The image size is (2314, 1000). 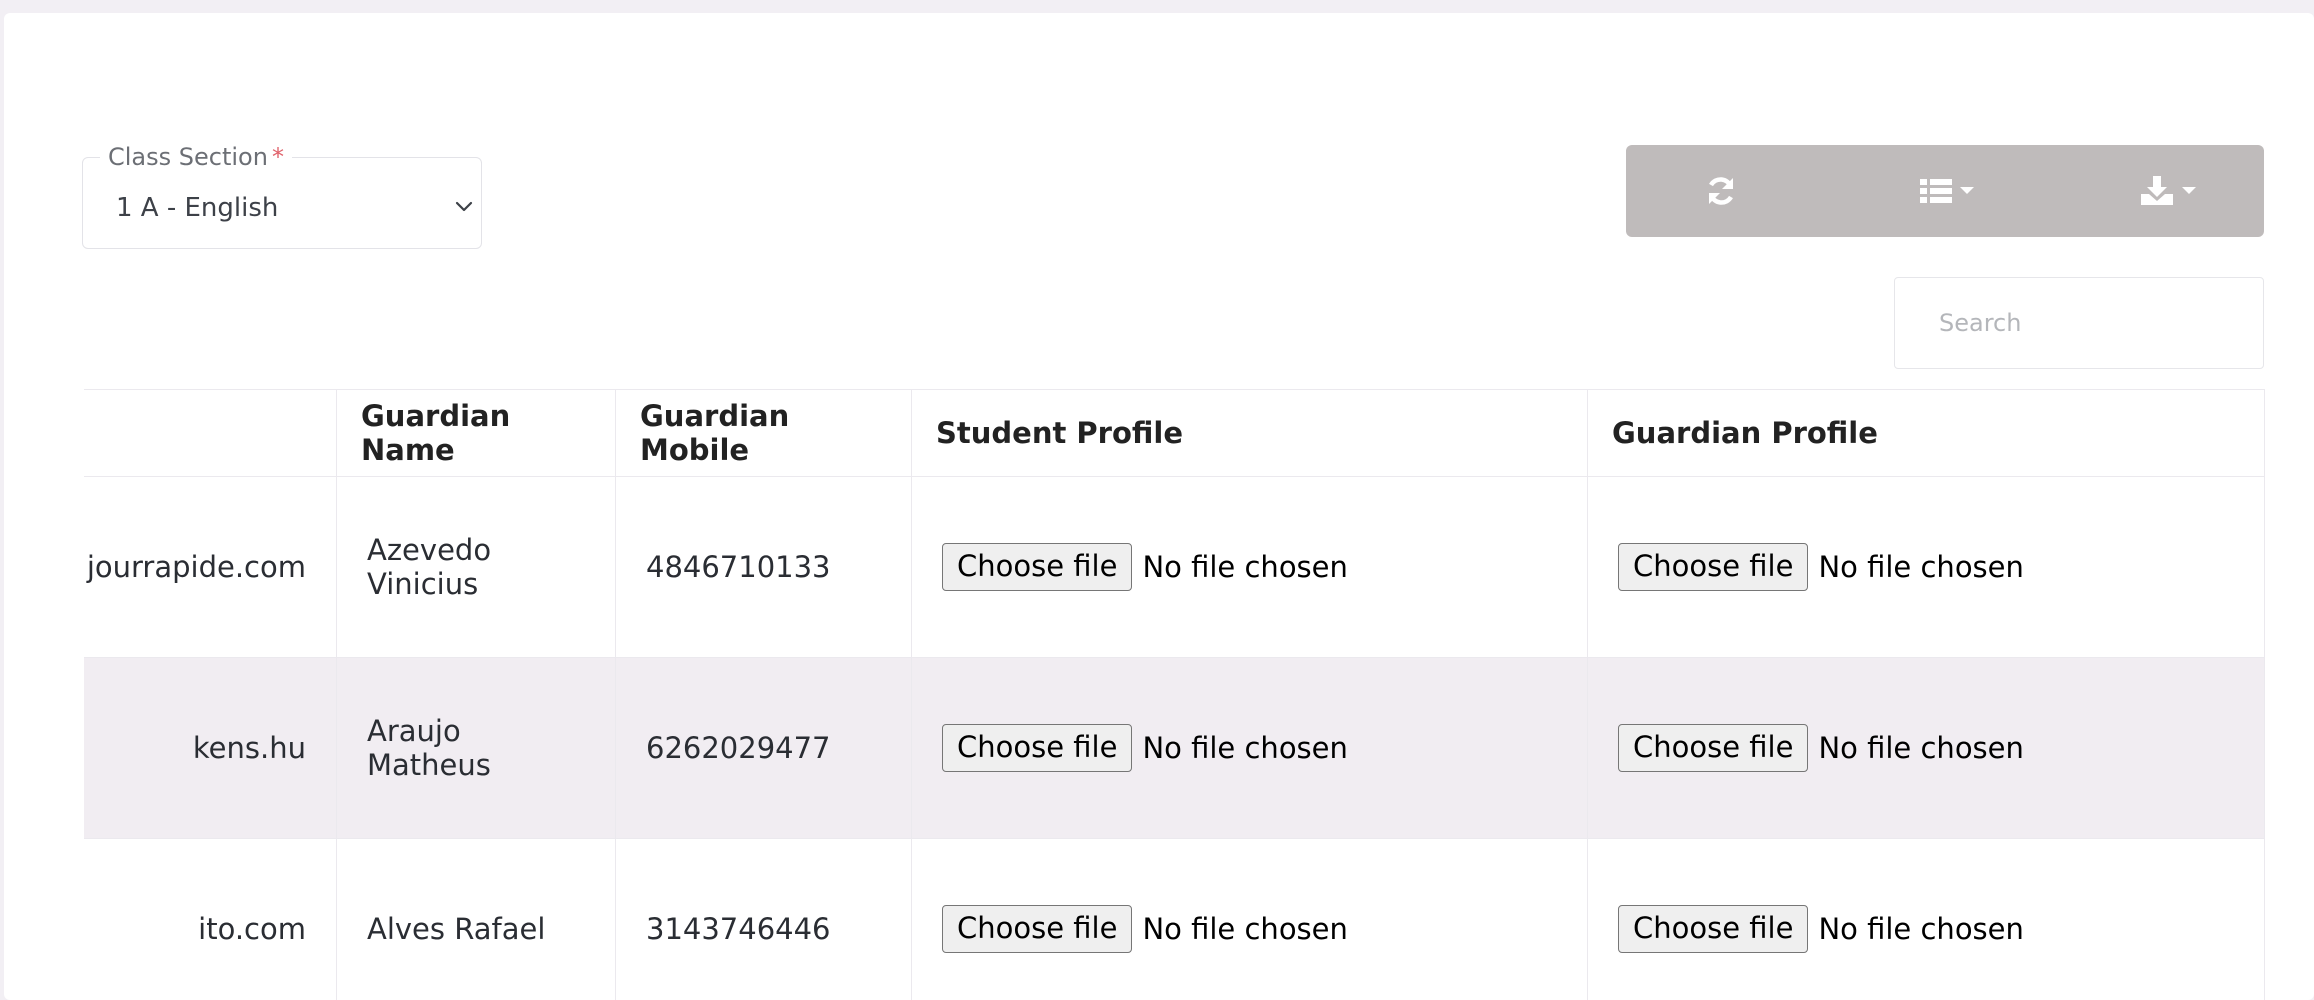 I want to click on columns-toggle-button, so click(x=1951, y=191).